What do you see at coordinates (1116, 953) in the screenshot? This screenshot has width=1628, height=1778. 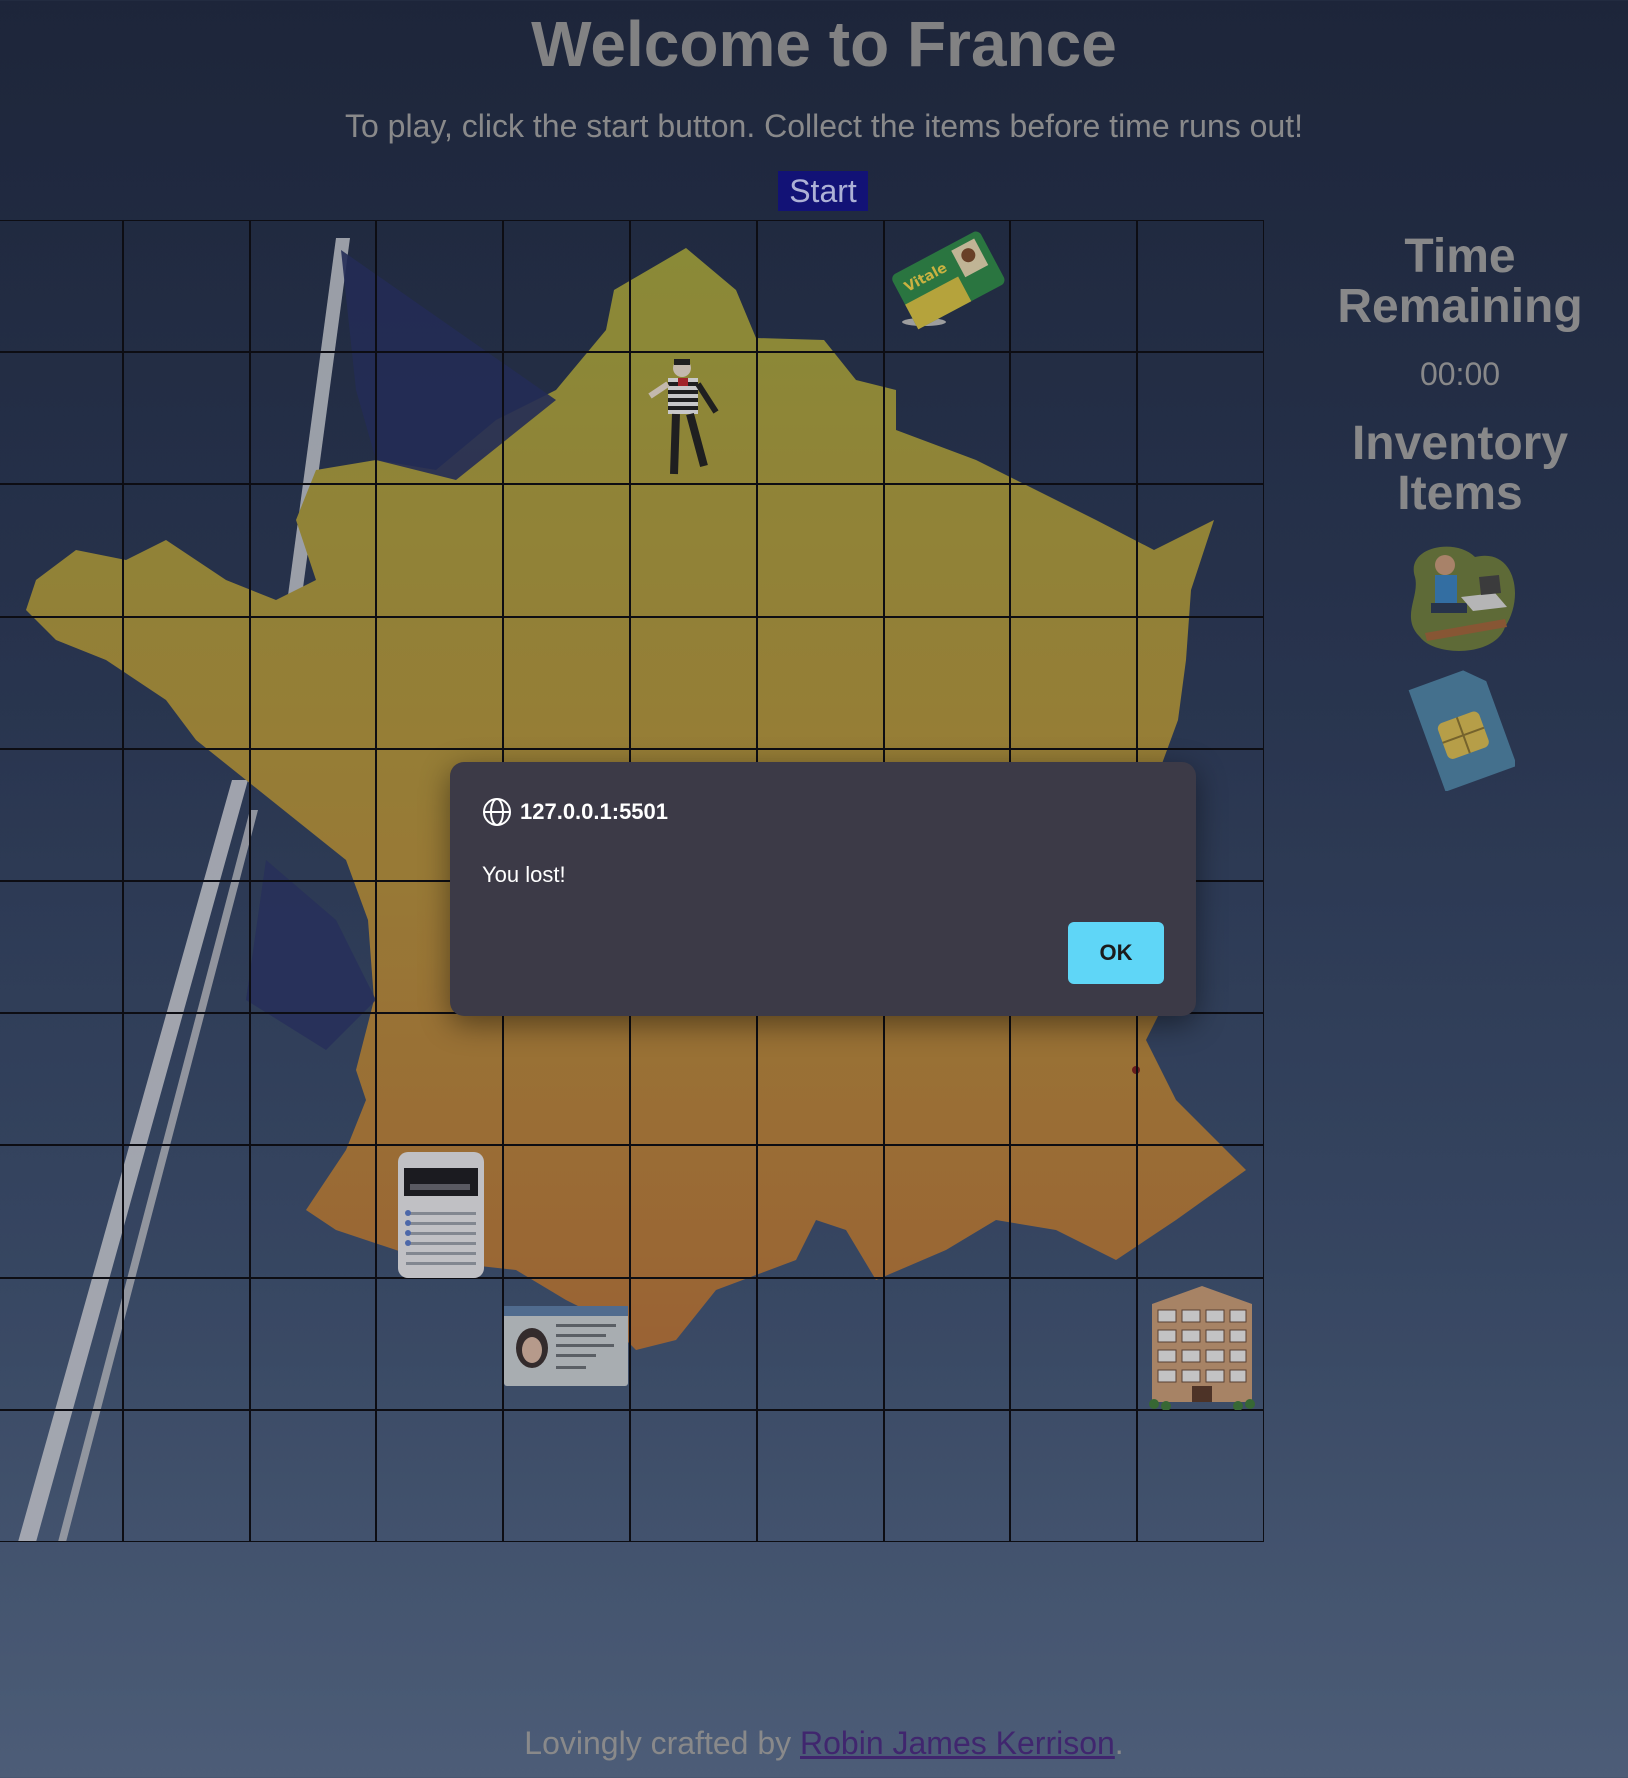 I see `ok-button: OK` at bounding box center [1116, 953].